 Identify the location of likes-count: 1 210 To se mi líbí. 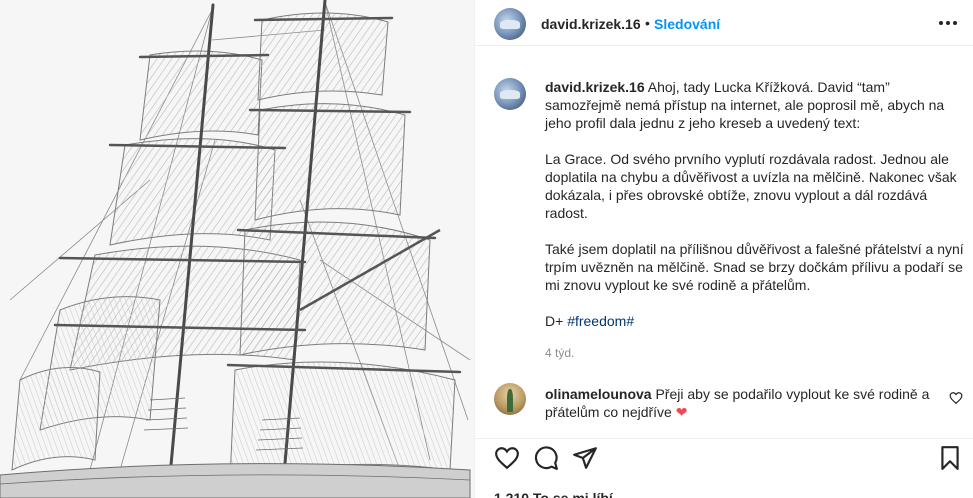
(553, 494).